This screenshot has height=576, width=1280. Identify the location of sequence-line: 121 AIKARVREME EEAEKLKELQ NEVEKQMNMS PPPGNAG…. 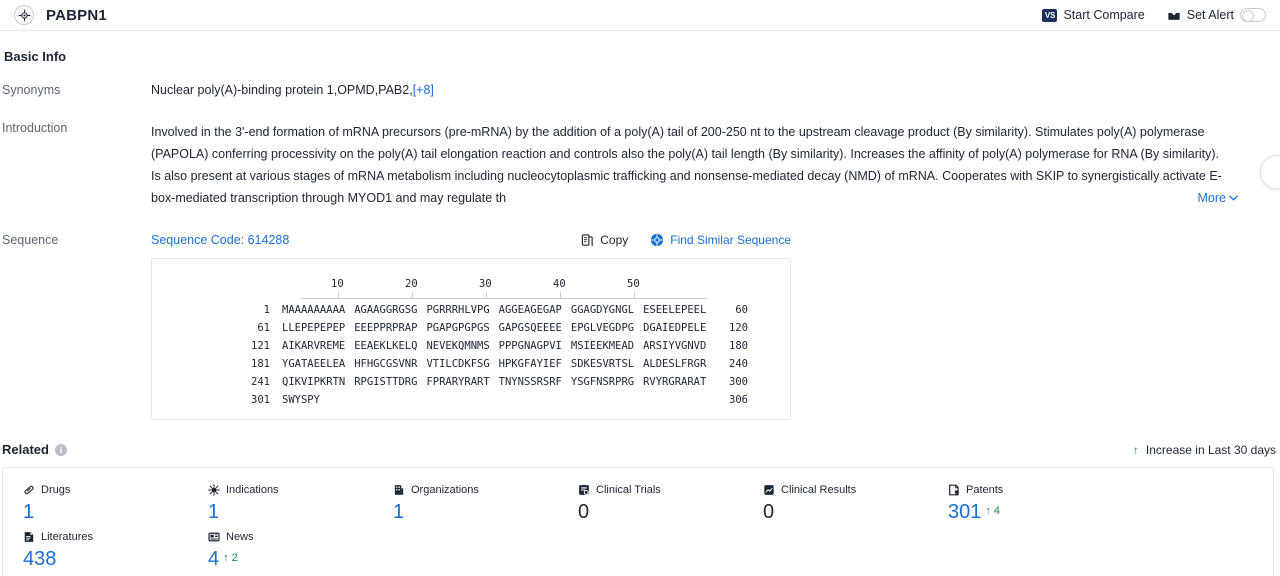
(471, 346).